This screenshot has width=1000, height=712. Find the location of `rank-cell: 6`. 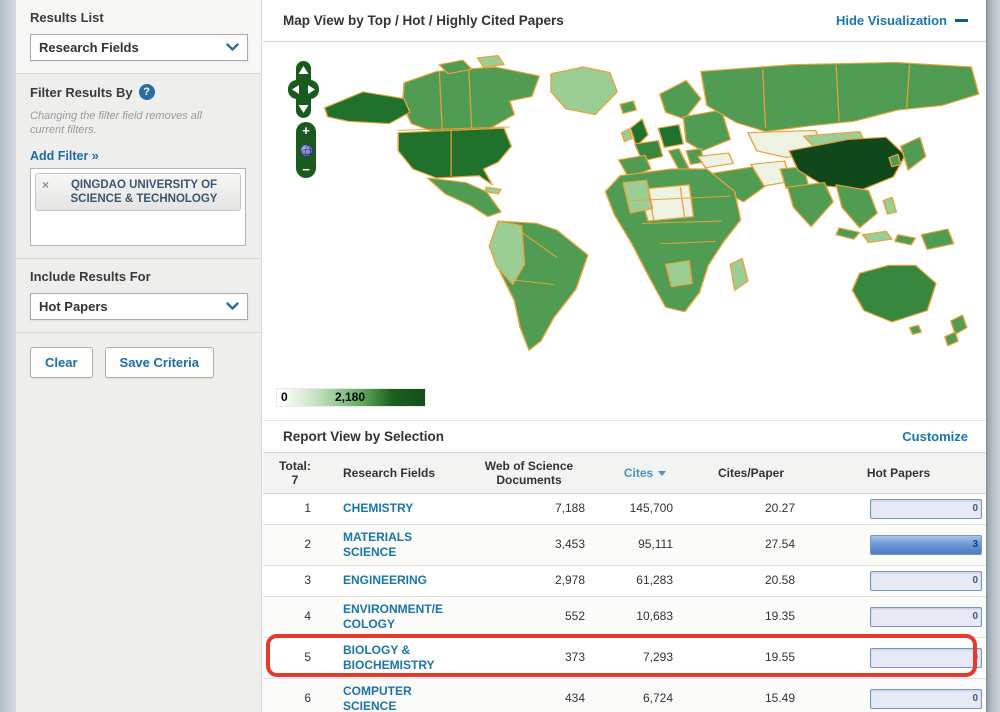

rank-cell: 6 is located at coordinates (295, 694).